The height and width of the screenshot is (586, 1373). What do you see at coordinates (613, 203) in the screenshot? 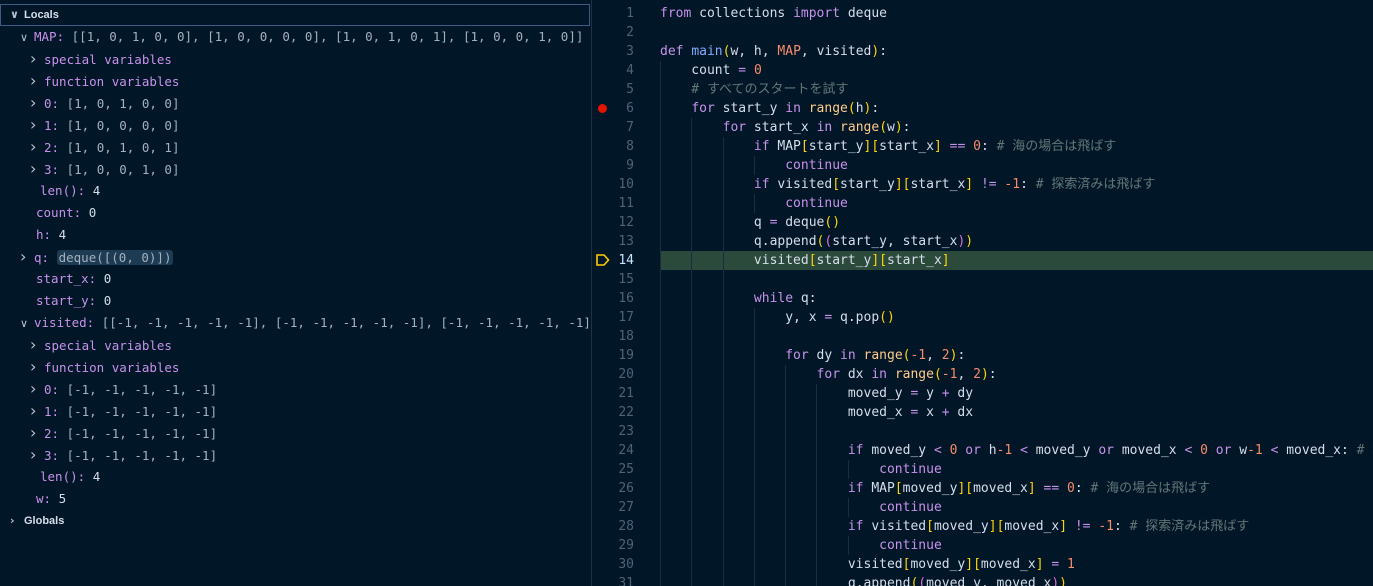
I see `line-number: 11` at bounding box center [613, 203].